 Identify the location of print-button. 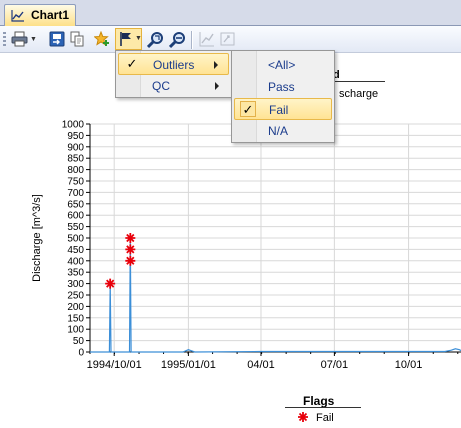
(19, 39).